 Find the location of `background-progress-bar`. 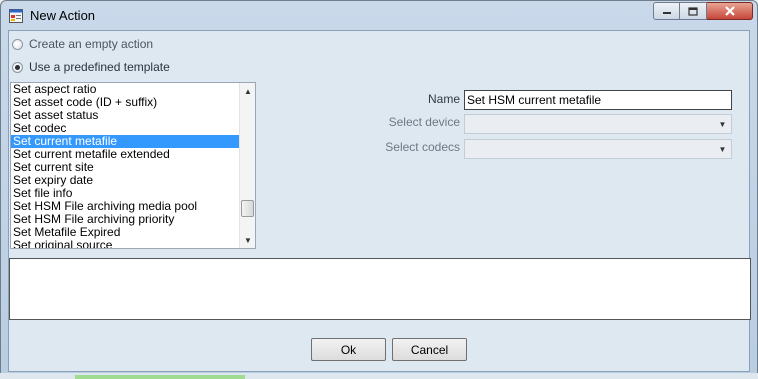

background-progress-bar is located at coordinates (160, 377).